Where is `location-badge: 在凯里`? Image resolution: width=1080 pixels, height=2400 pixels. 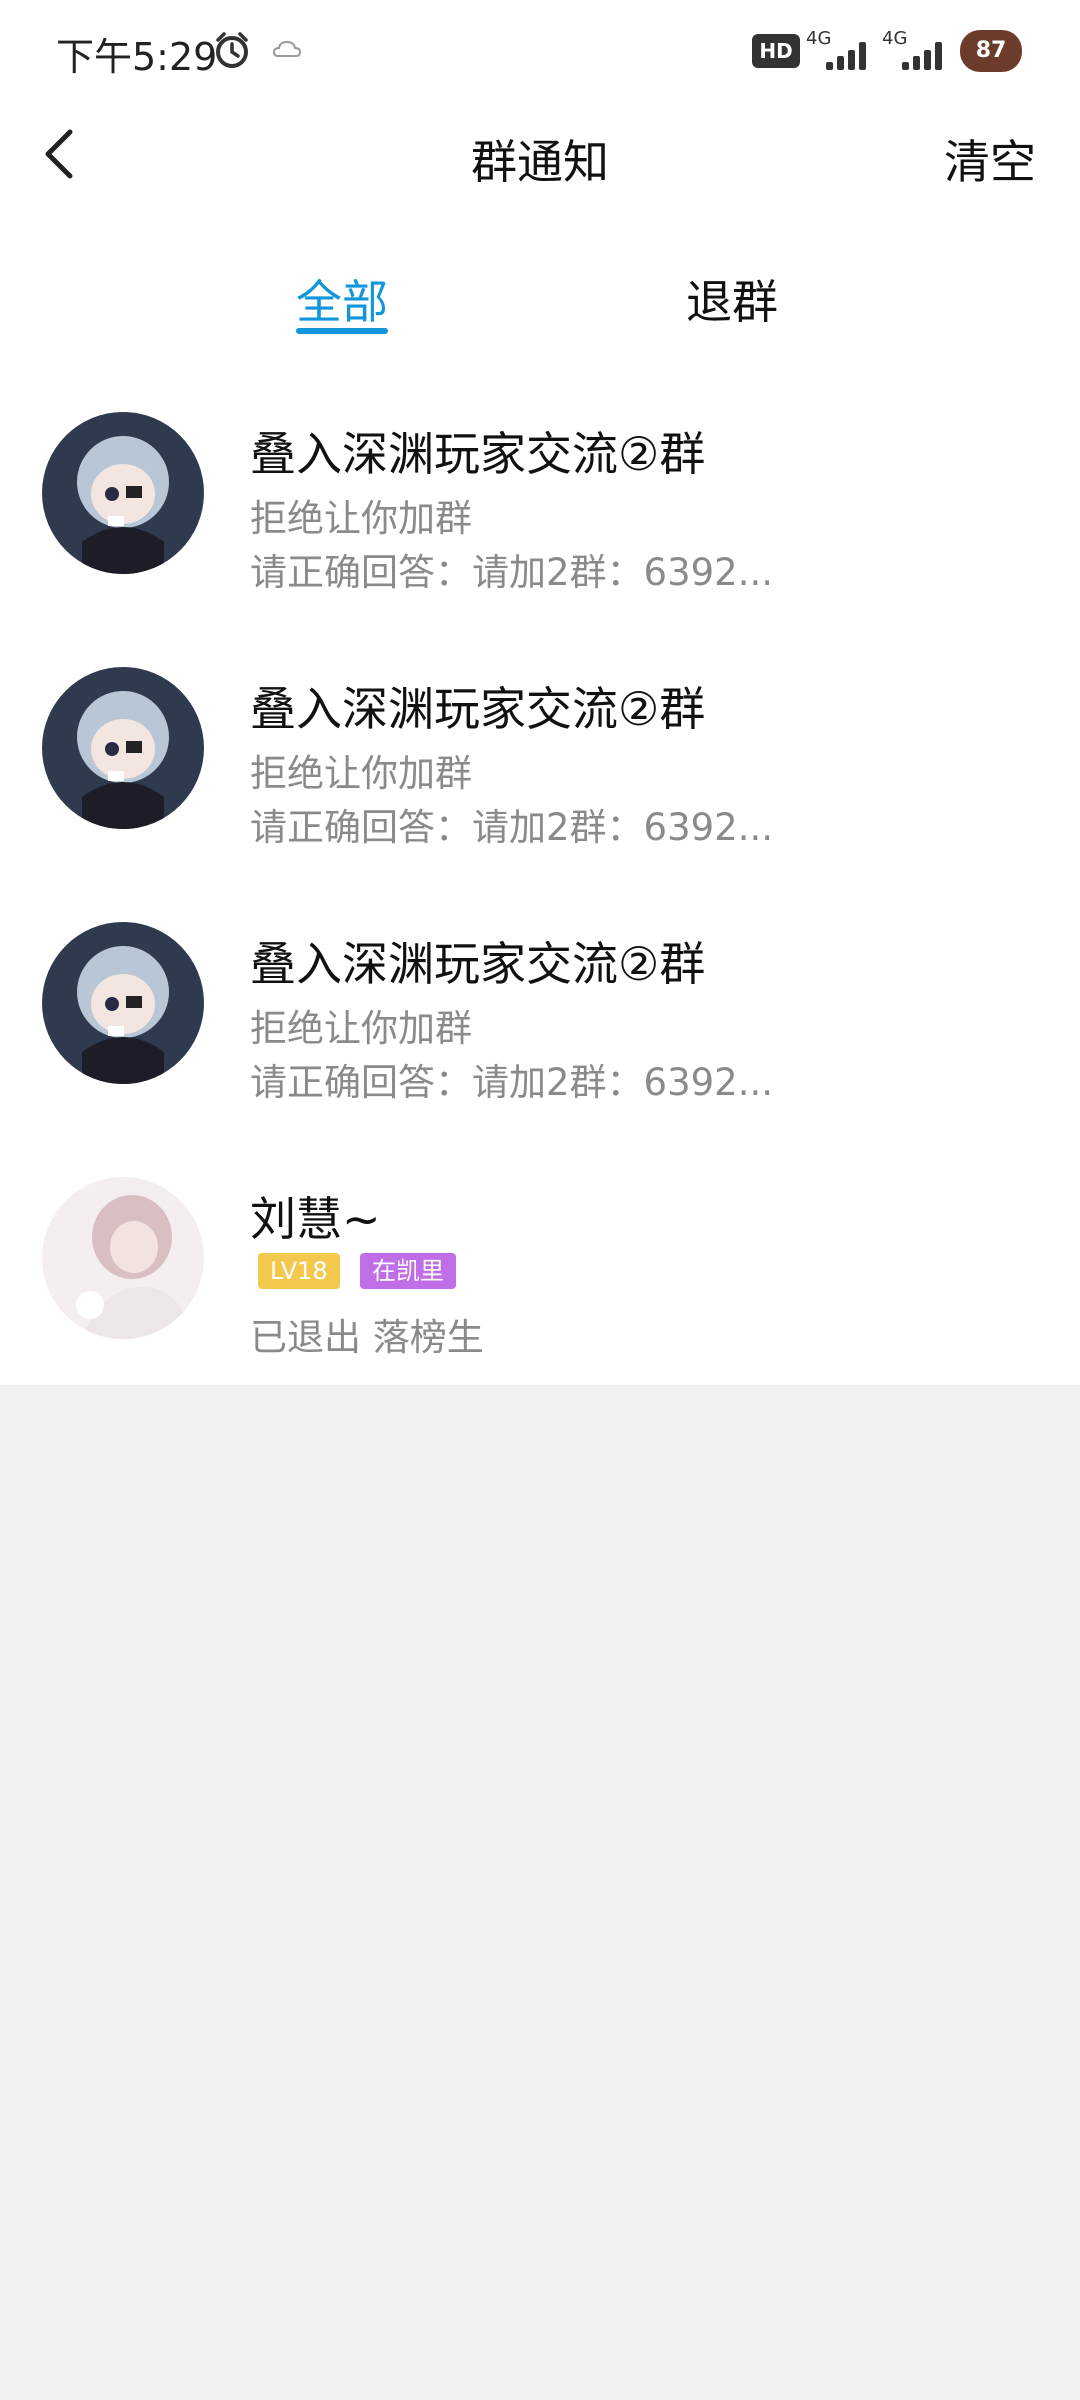
location-badge: 在凯里 is located at coordinates (408, 1271).